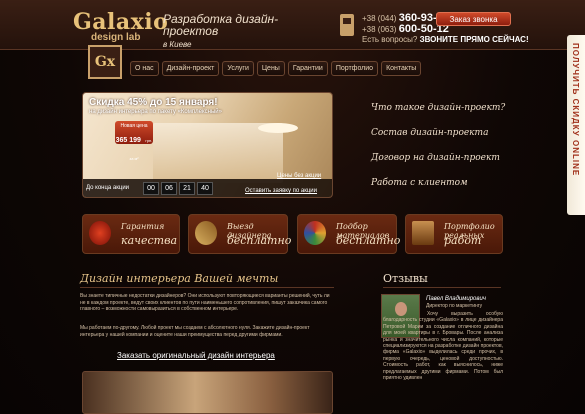 The height and width of the screenshot is (414, 585). Describe the element at coordinates (128, 140) in the screenshot. I see `price-value: 365 199` at that location.